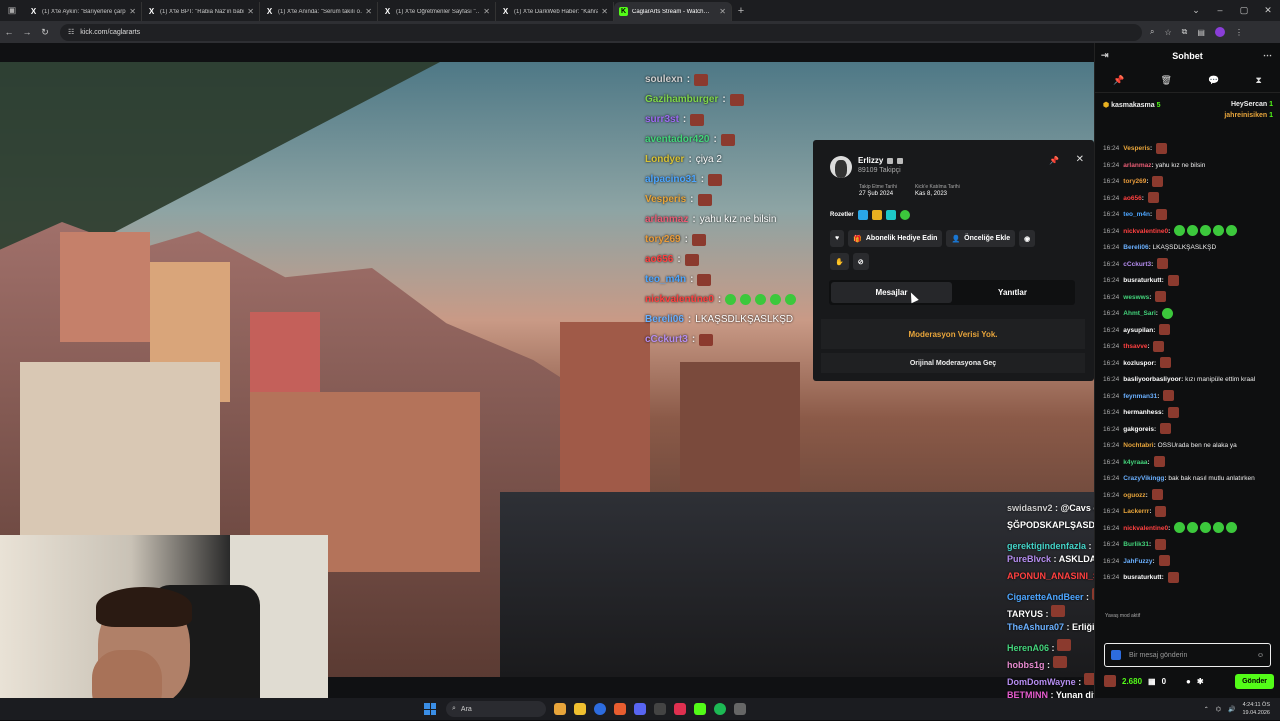  Describe the element at coordinates (1164, 681) in the screenshot. I see `gift-count: 0` at that location.